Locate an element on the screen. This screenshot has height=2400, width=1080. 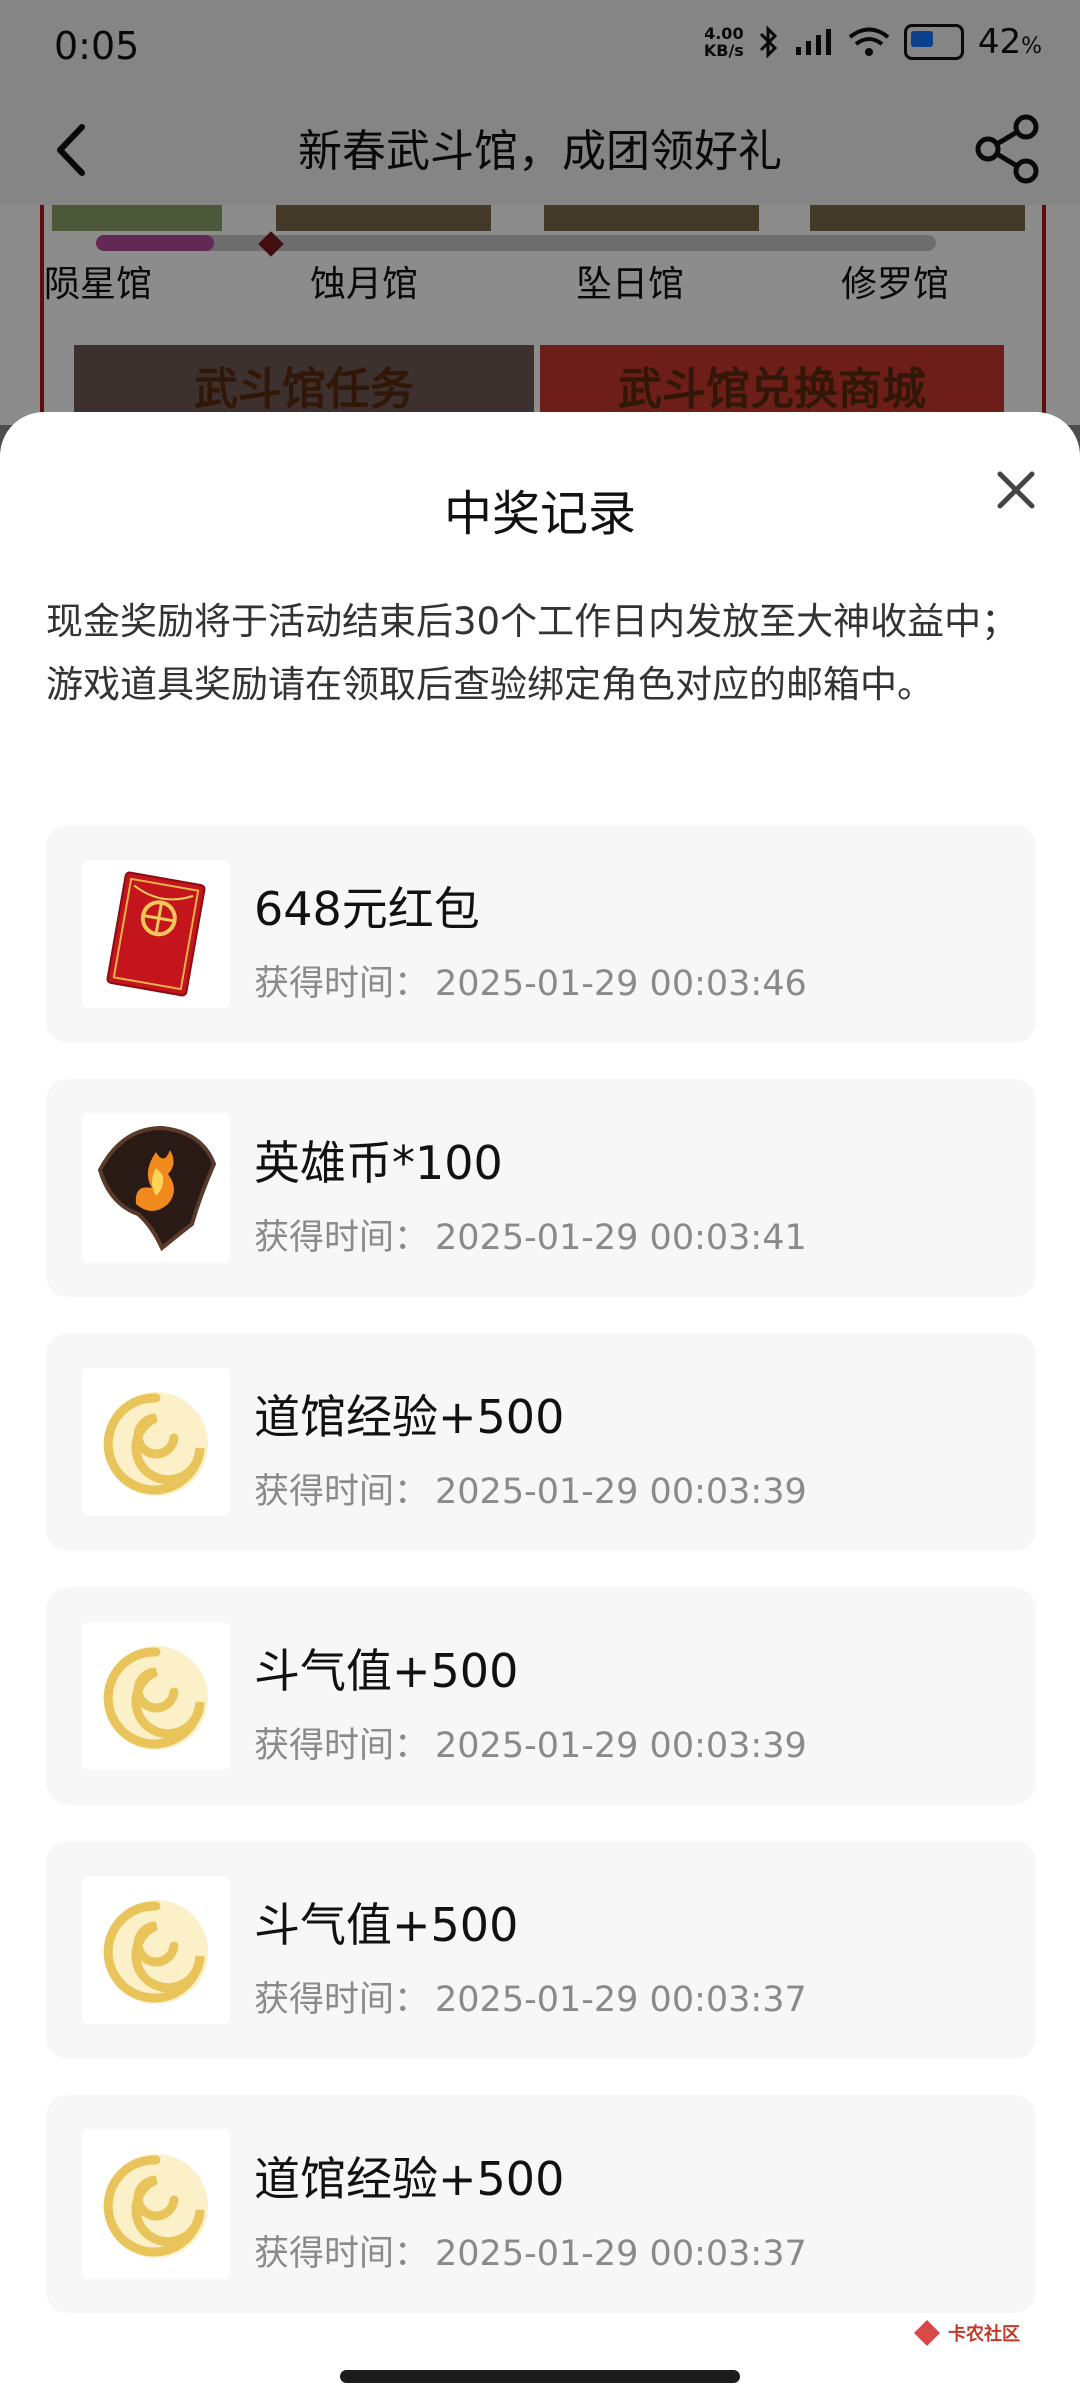
watermark: 卡农社区 is located at coordinates (966, 2333).